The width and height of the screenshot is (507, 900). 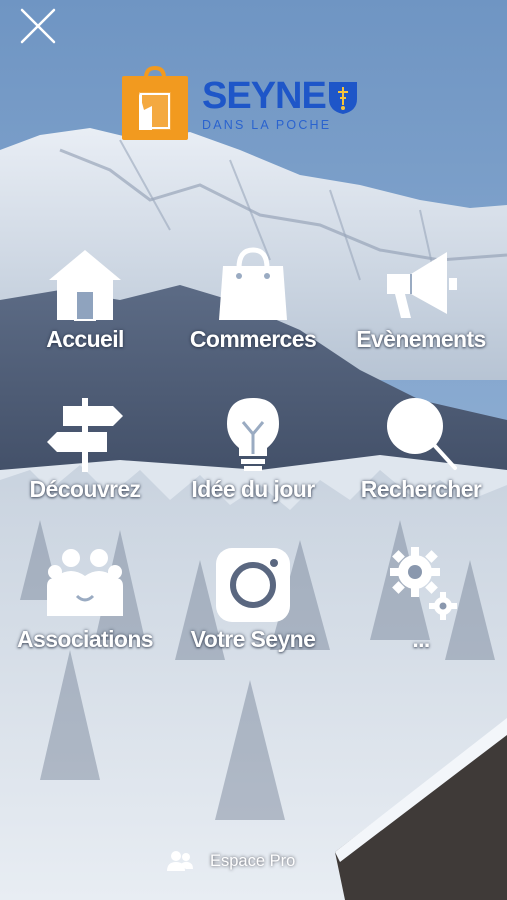 I want to click on coat-of-arms-icon, so click(x=343, y=98).